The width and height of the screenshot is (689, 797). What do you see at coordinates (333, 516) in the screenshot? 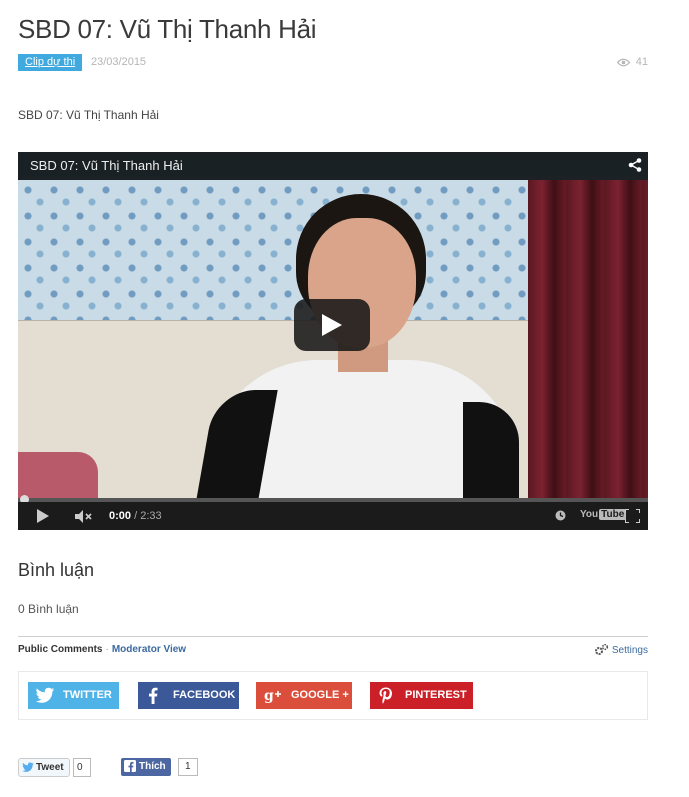
I see `video-controls: 0:00 / 2:33 You Tube` at bounding box center [333, 516].